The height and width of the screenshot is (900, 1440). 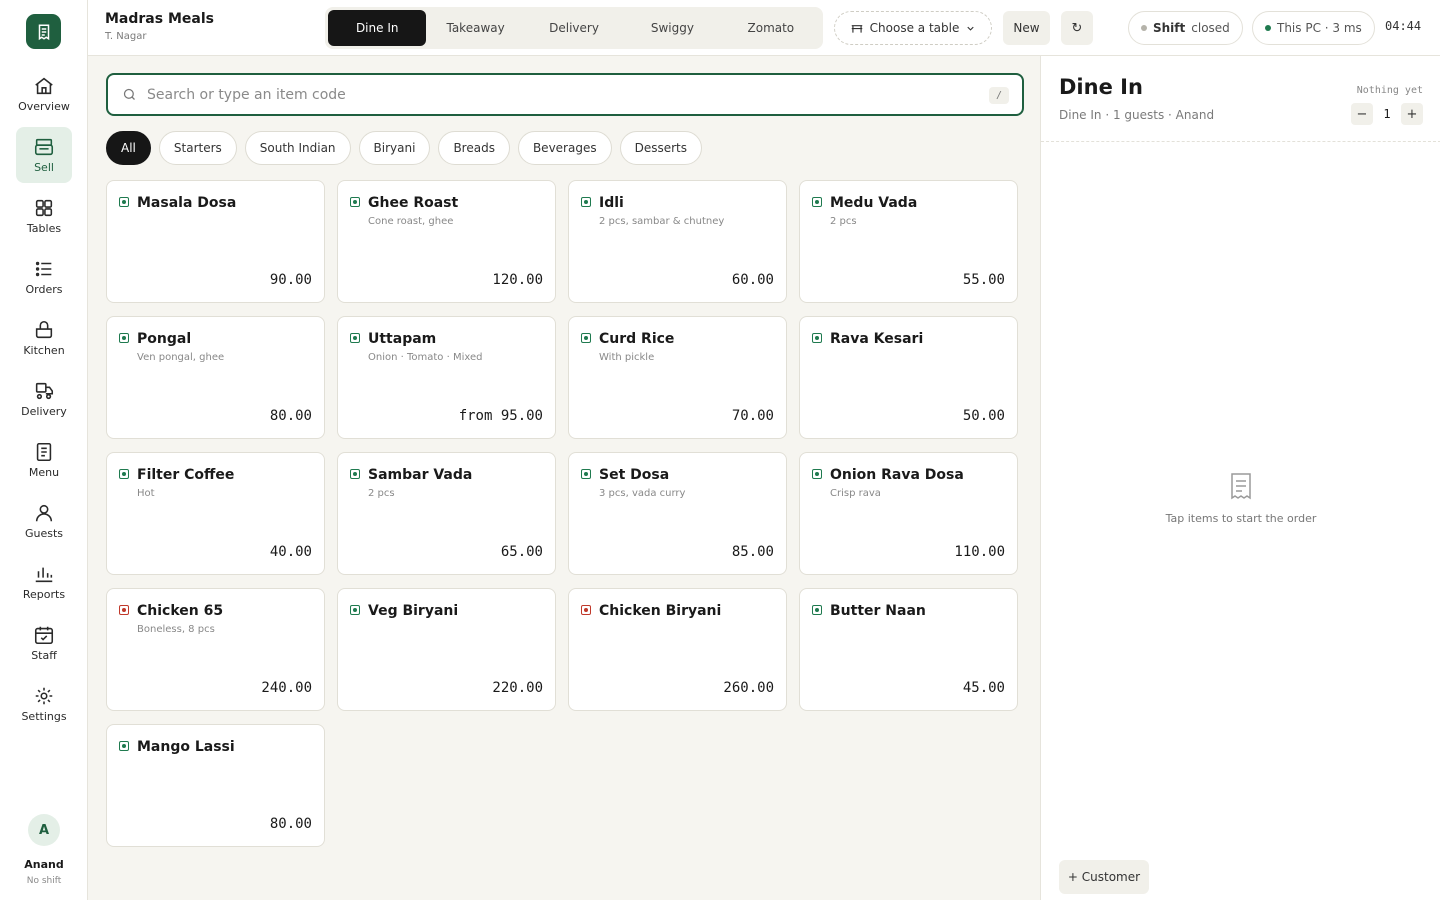 What do you see at coordinates (159, 19) in the screenshot?
I see `restaurant-name: Madras Meals` at bounding box center [159, 19].